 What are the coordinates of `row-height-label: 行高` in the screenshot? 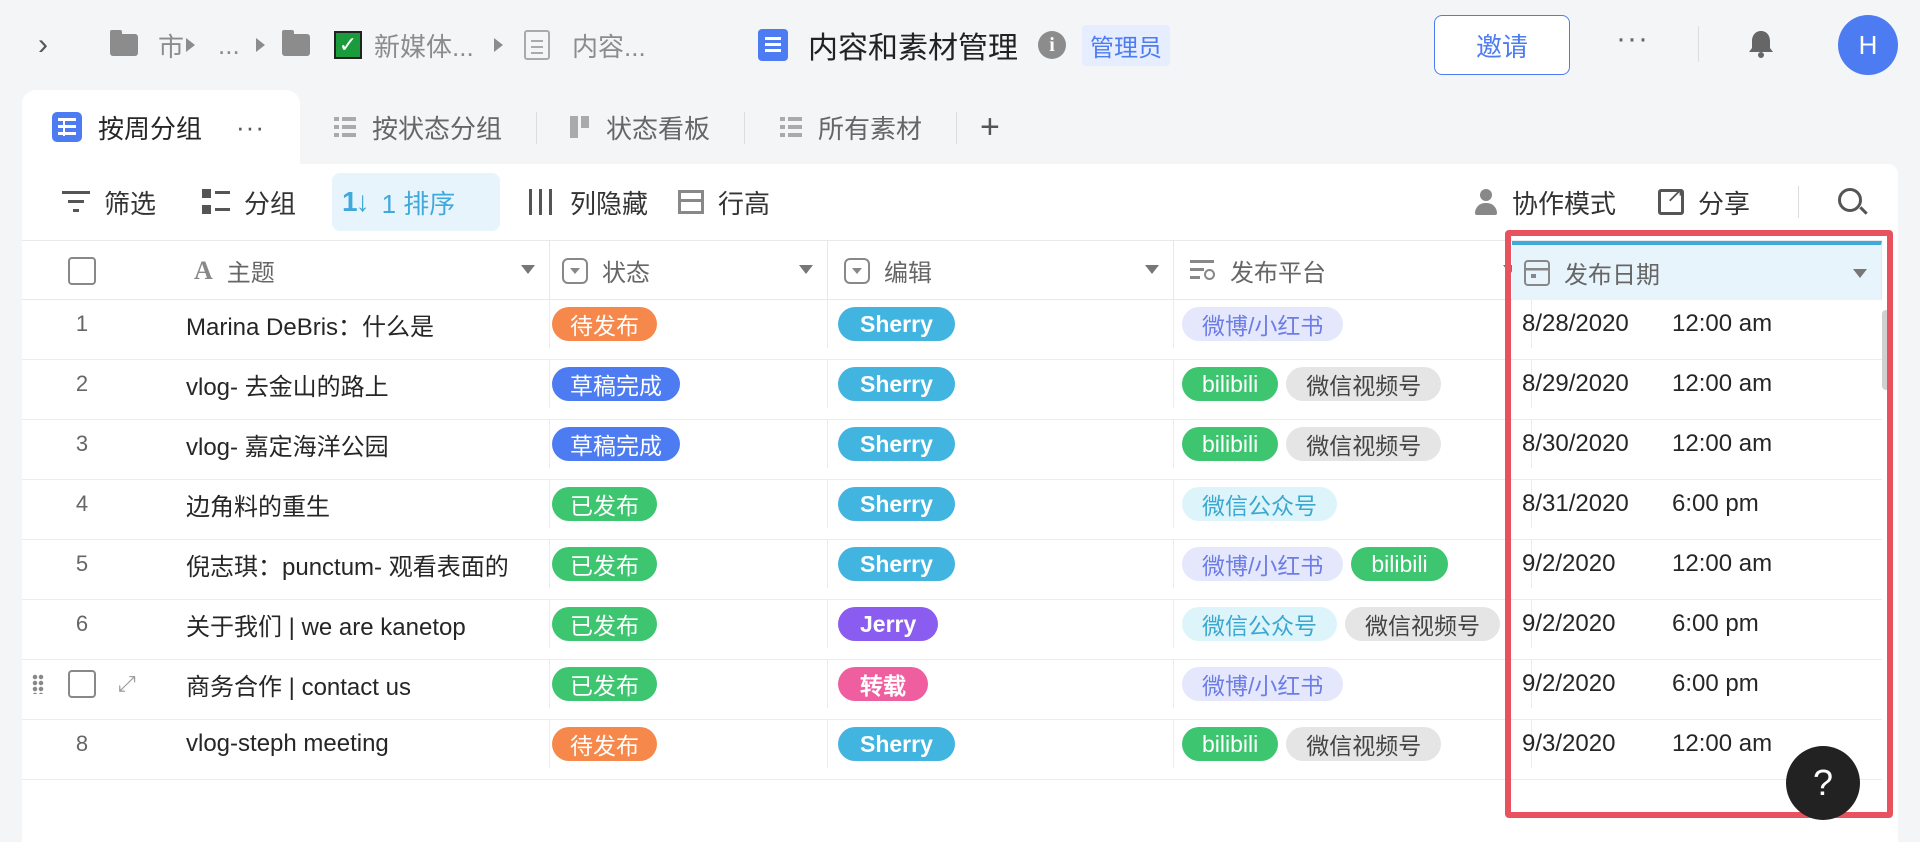 It's located at (744, 203).